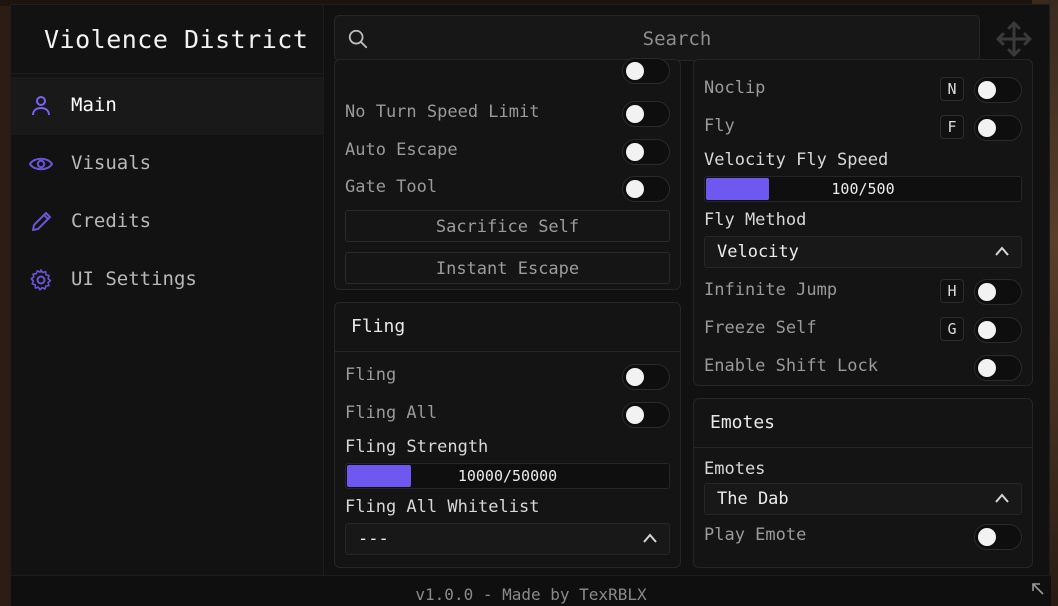 This screenshot has width=1058, height=606. I want to click on dropdown-label: Emotes, so click(735, 469).